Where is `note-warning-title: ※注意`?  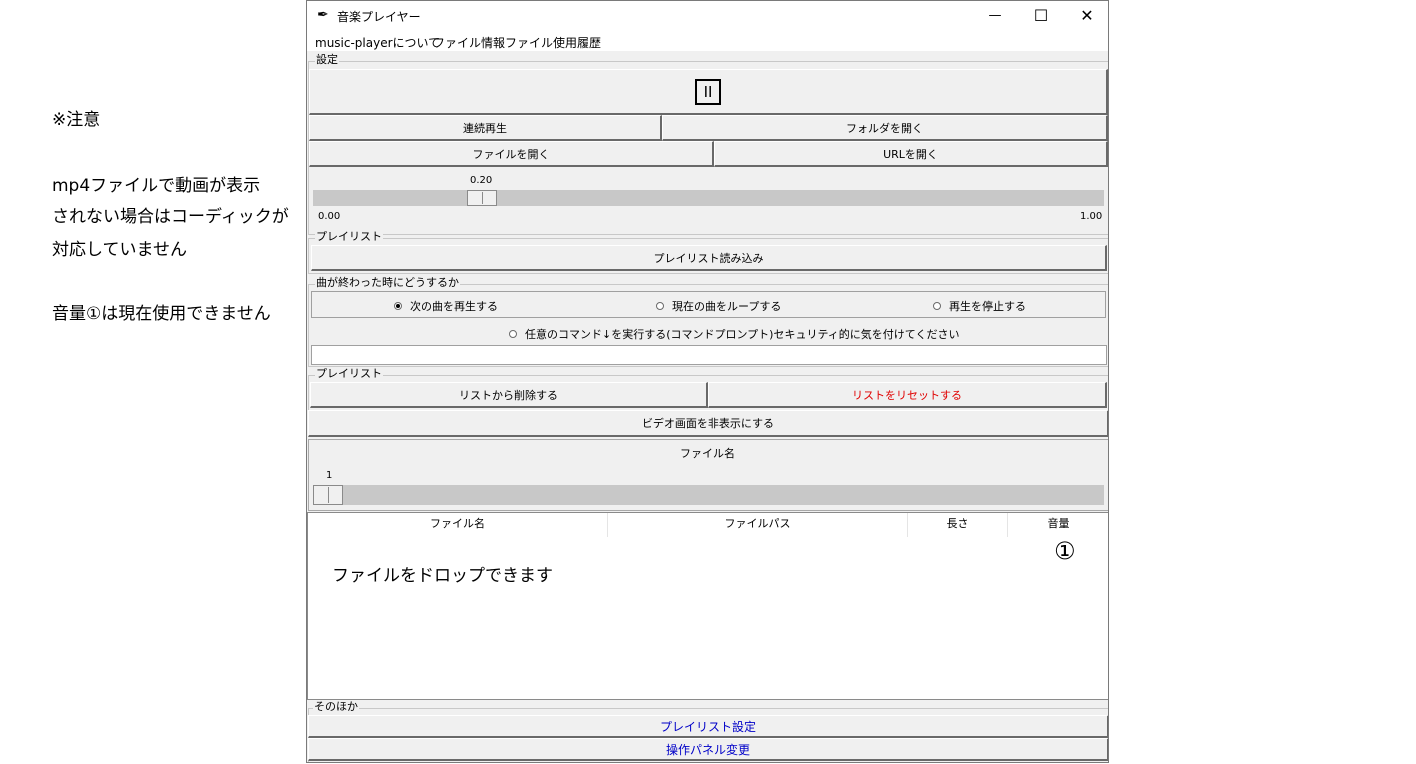 note-warning-title: ※注意 is located at coordinates (76, 120).